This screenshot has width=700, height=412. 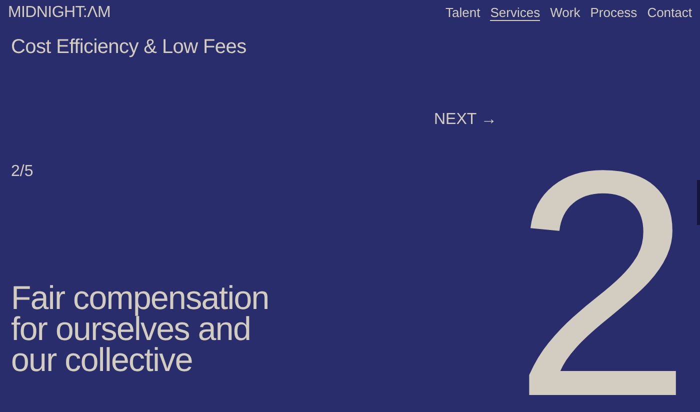 I want to click on nav-link: Process, so click(x=614, y=13).